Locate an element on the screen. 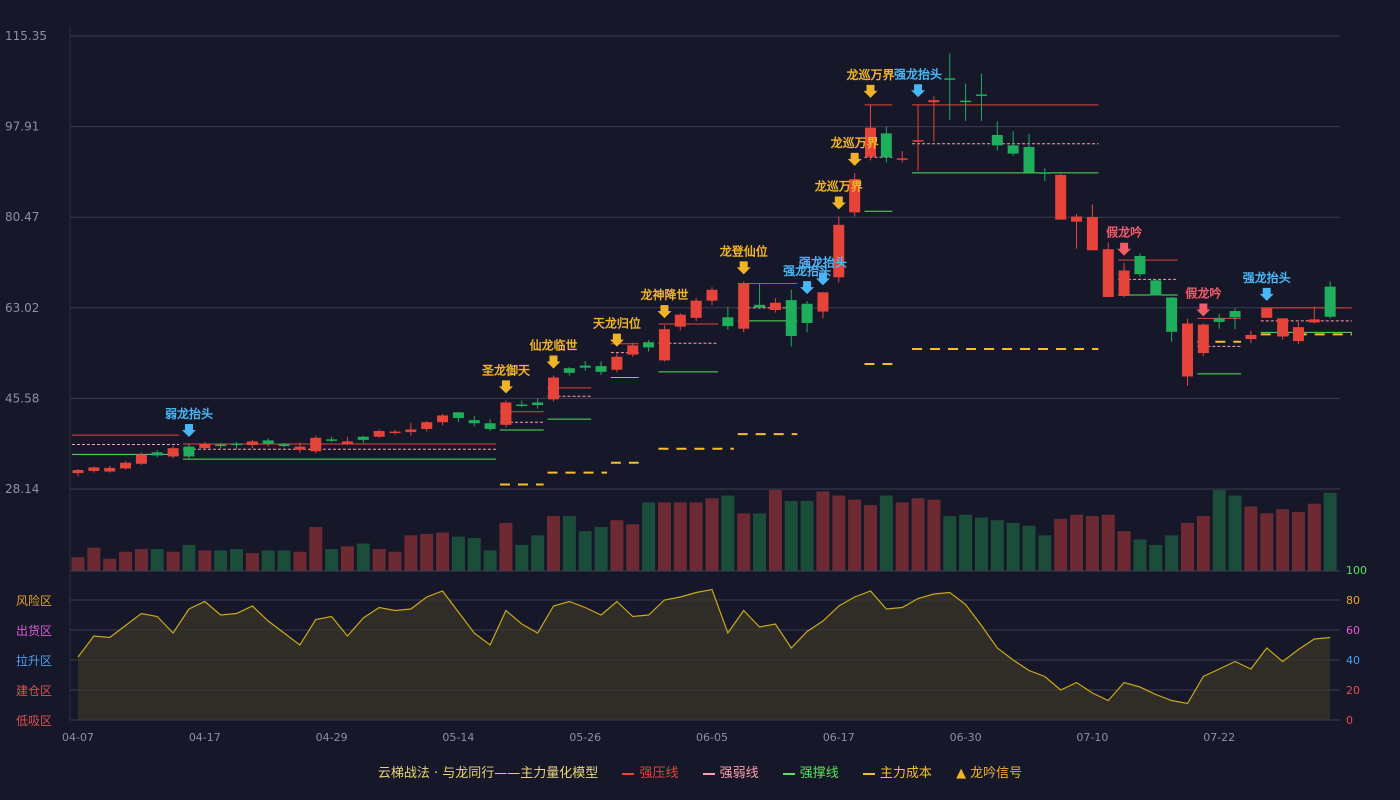  signal-label: 弱龙抬头 is located at coordinates (189, 413).